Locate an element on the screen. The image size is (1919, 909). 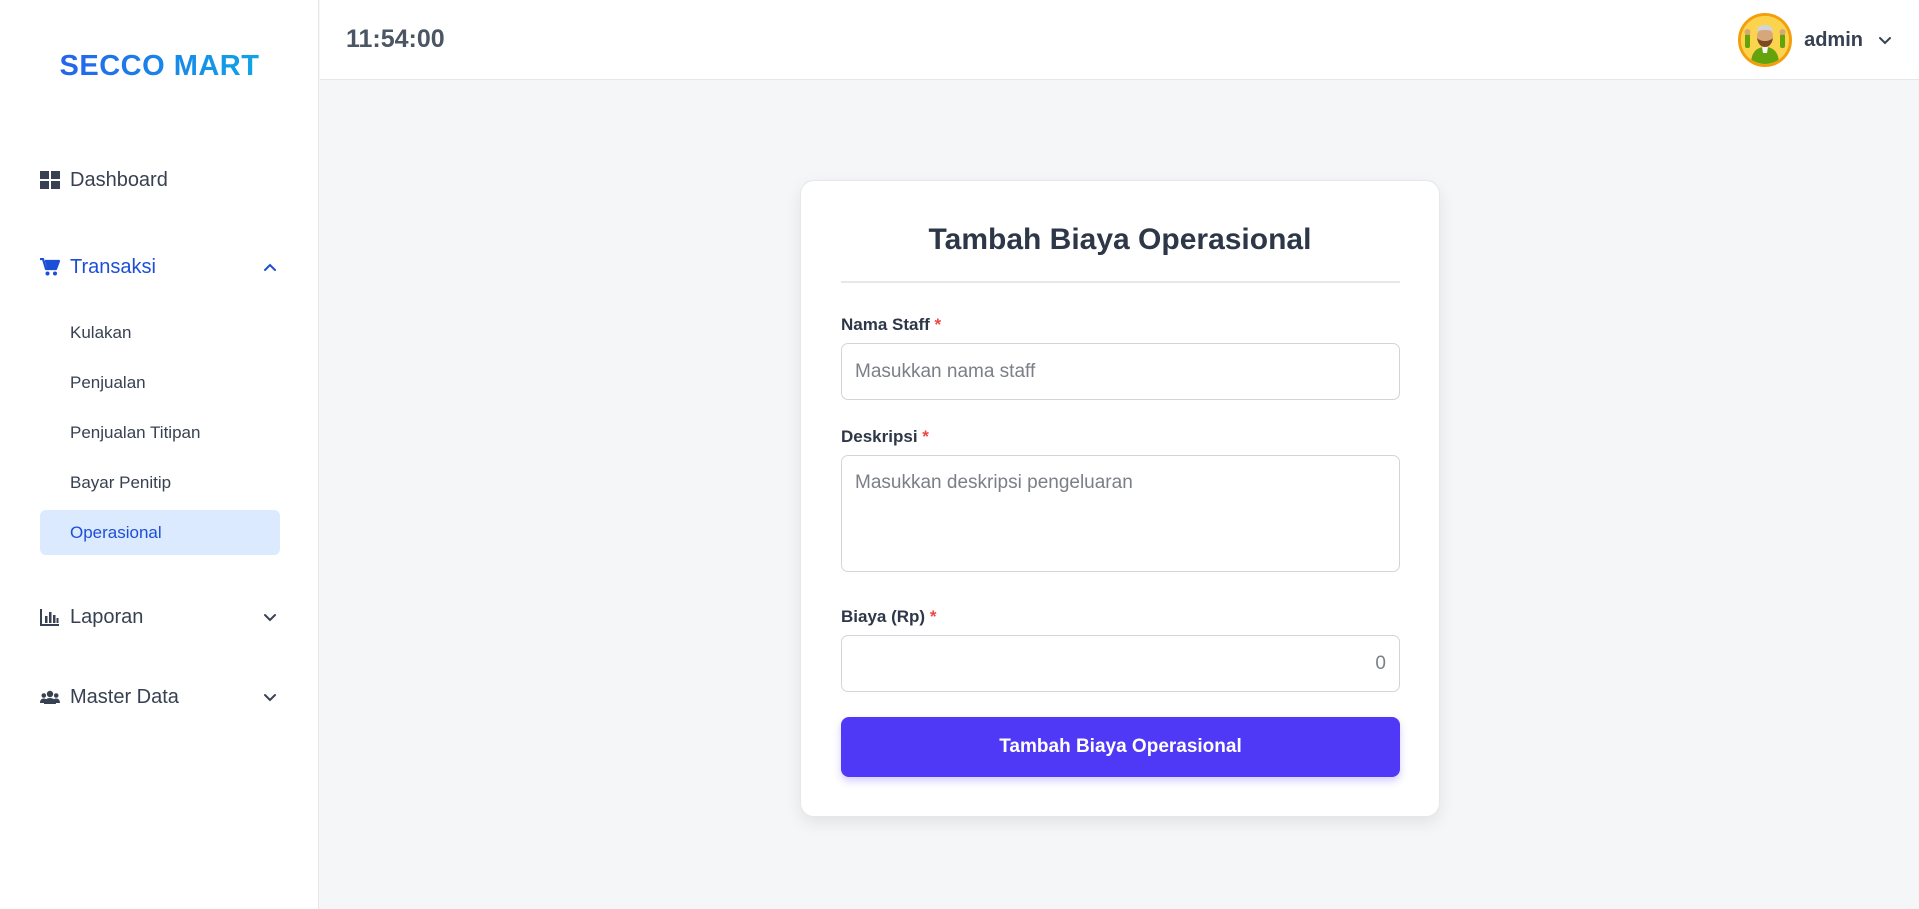
nama-staff-input is located at coordinates (1120, 371).